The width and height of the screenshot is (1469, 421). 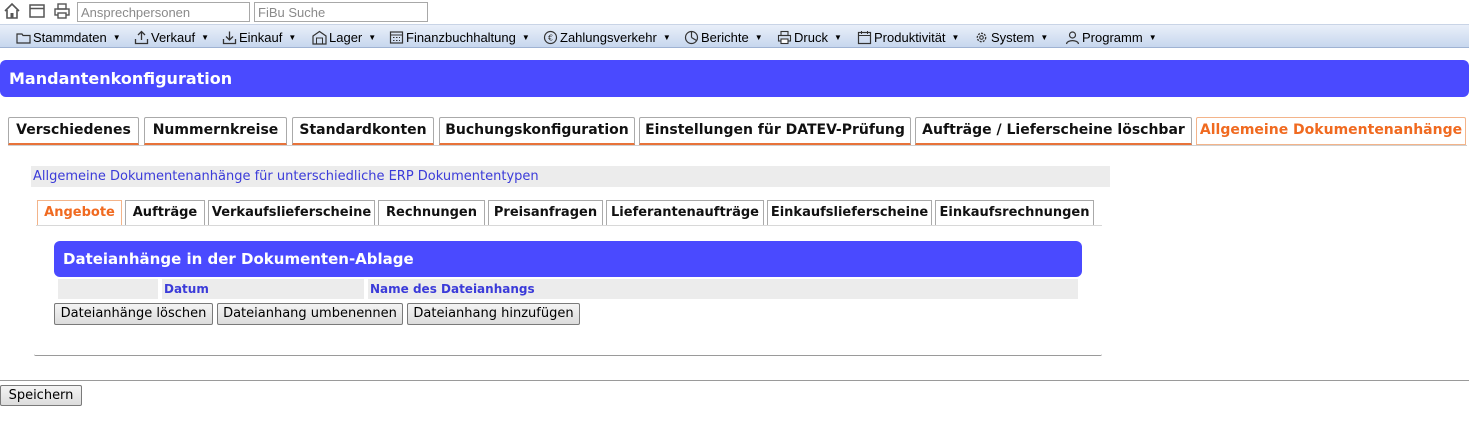 I want to click on menu-einkauf: Einkauf ▼, so click(x=259, y=37).